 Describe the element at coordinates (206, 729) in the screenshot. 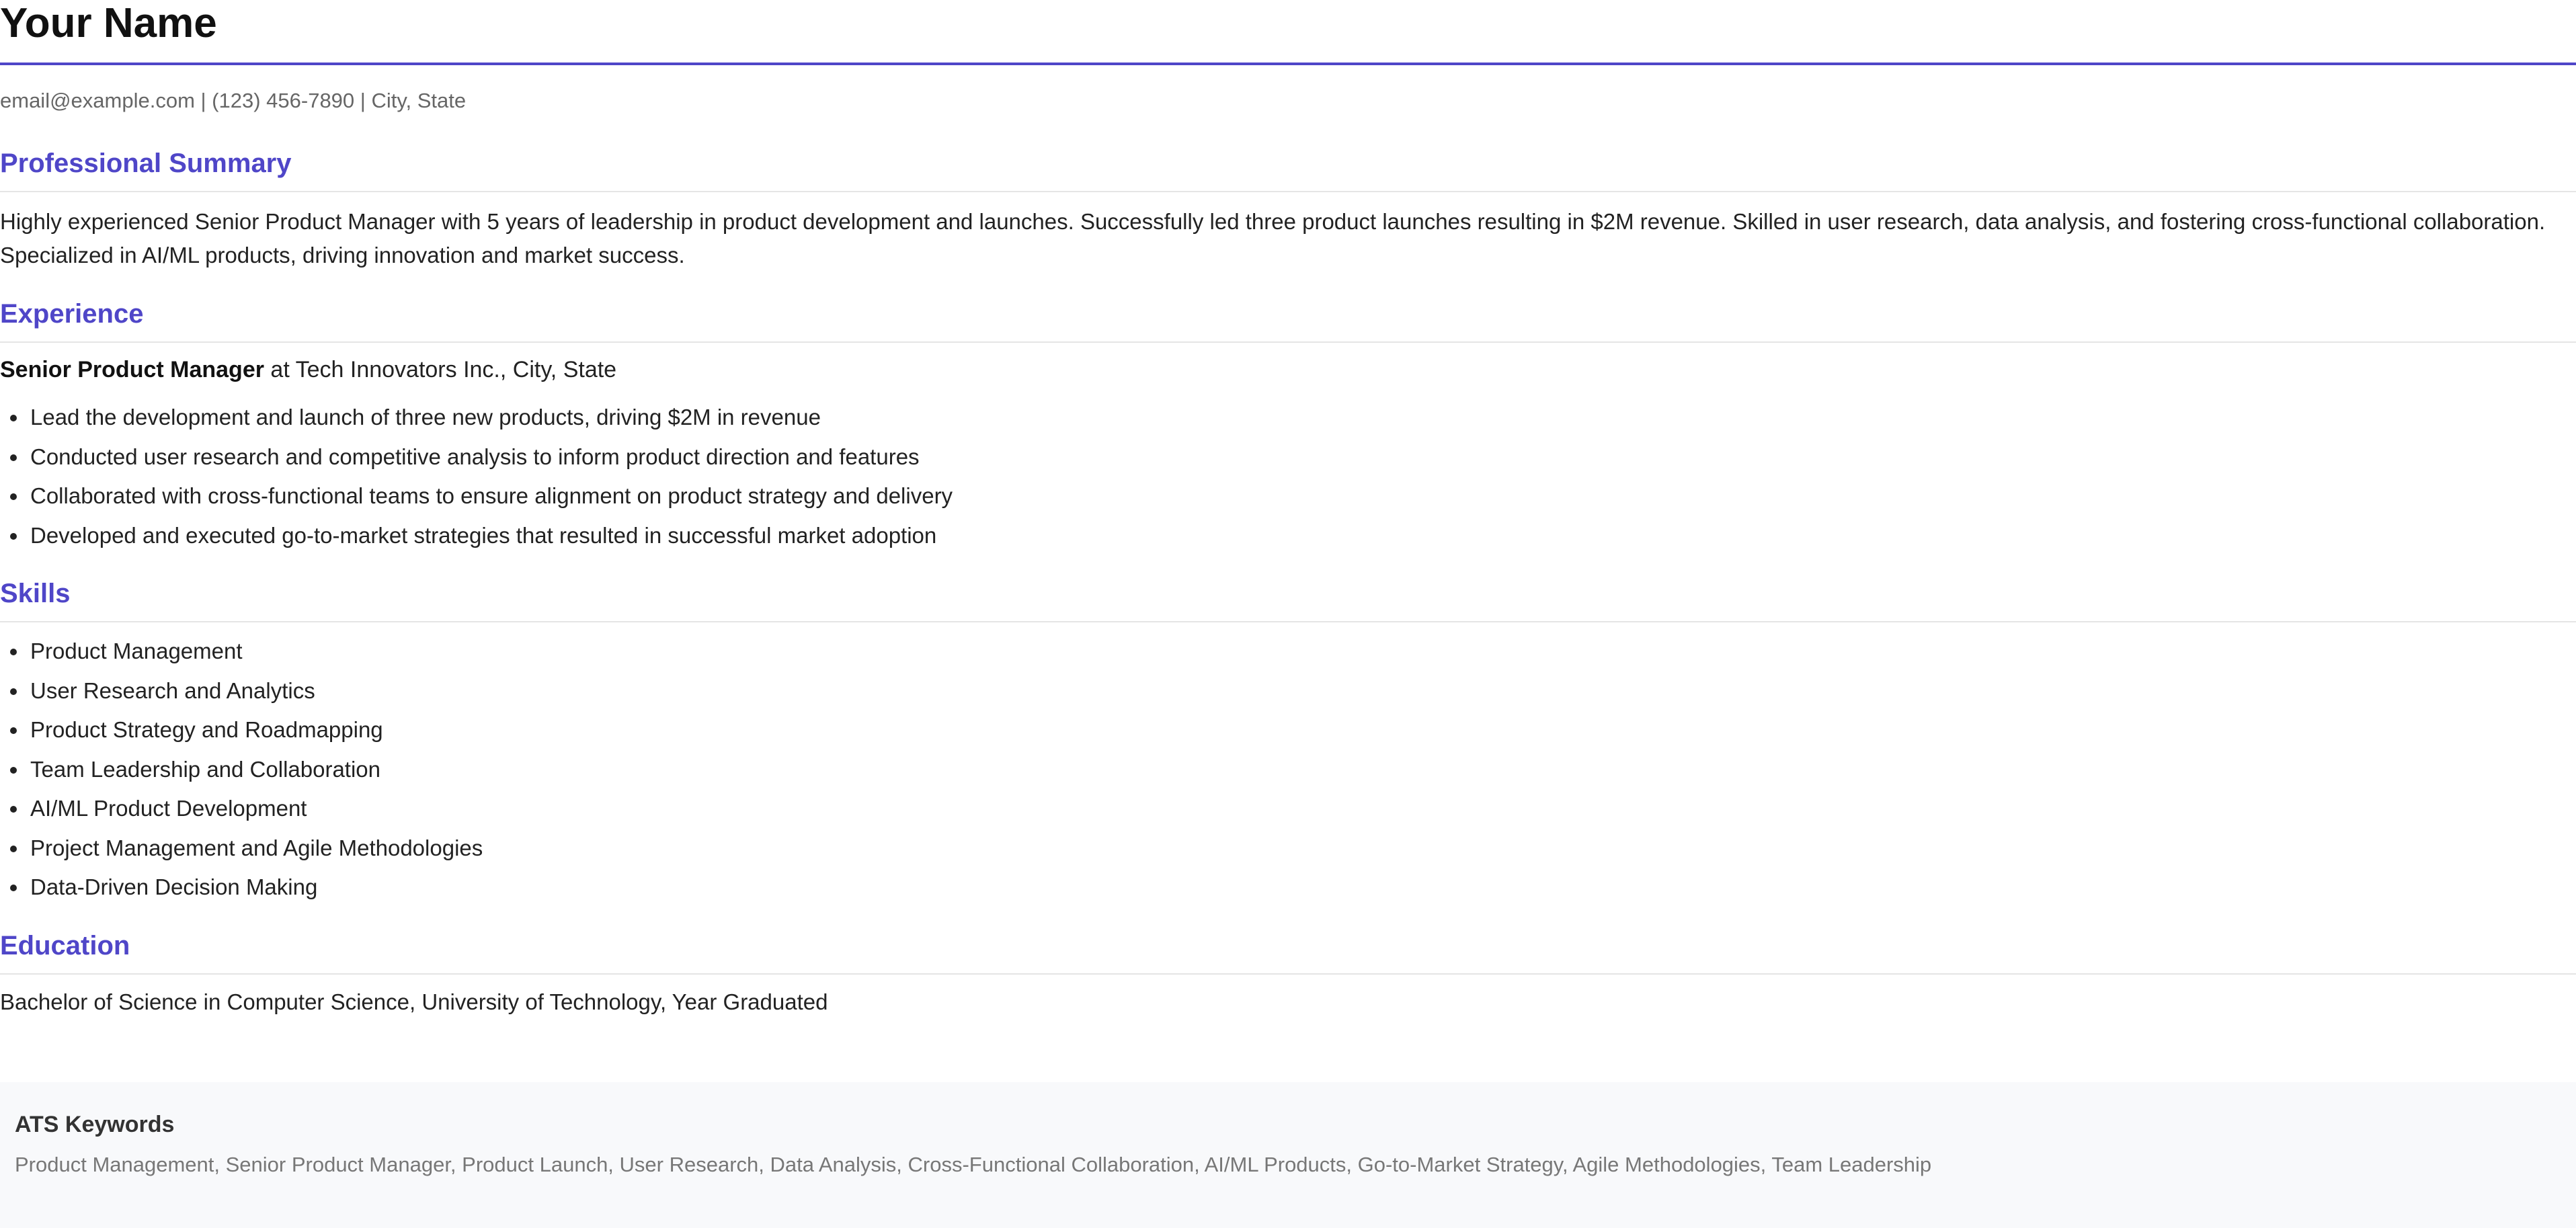

I see `skill-text: Product Strategy and Roadmapping` at that location.